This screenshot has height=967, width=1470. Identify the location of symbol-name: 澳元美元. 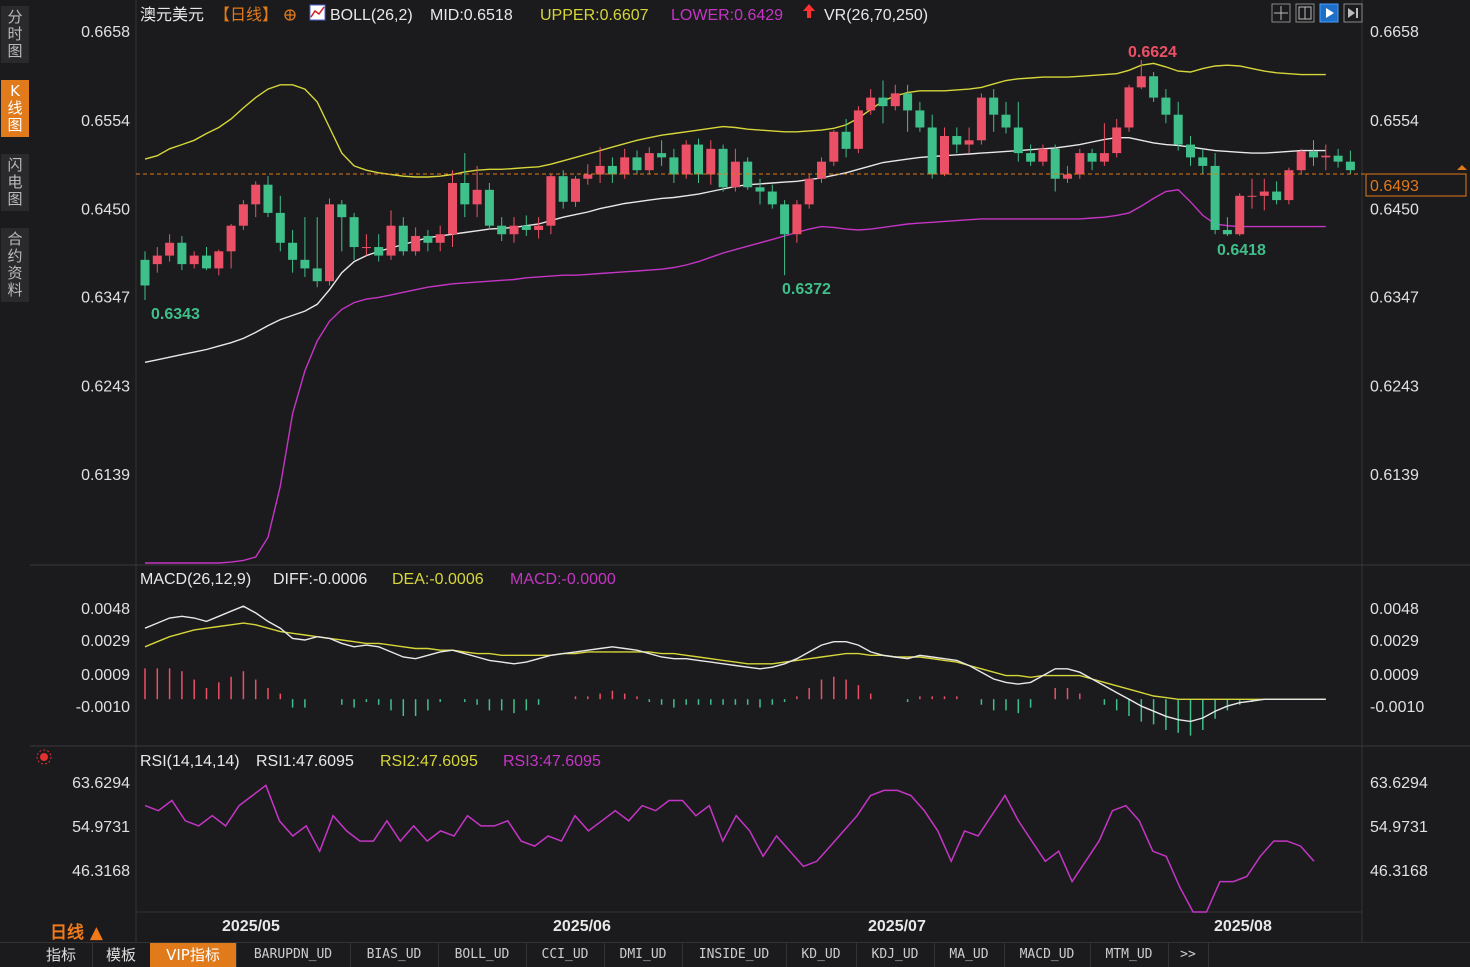
(172, 15).